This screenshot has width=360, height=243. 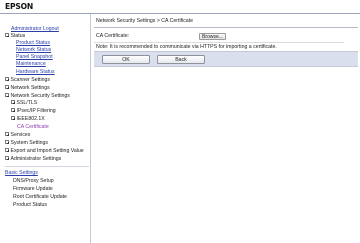 I want to click on back-button: Back, so click(x=181, y=59).